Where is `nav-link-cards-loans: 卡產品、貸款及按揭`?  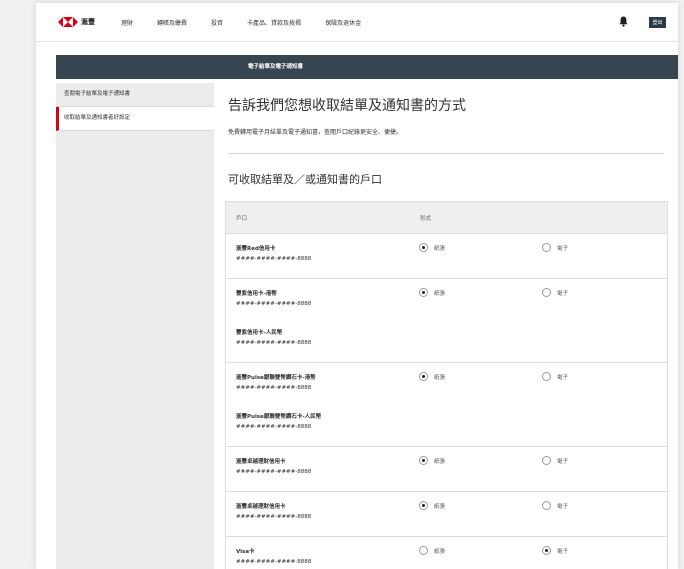 nav-link-cards-loans: 卡產品、貸款及按揭 is located at coordinates (274, 22).